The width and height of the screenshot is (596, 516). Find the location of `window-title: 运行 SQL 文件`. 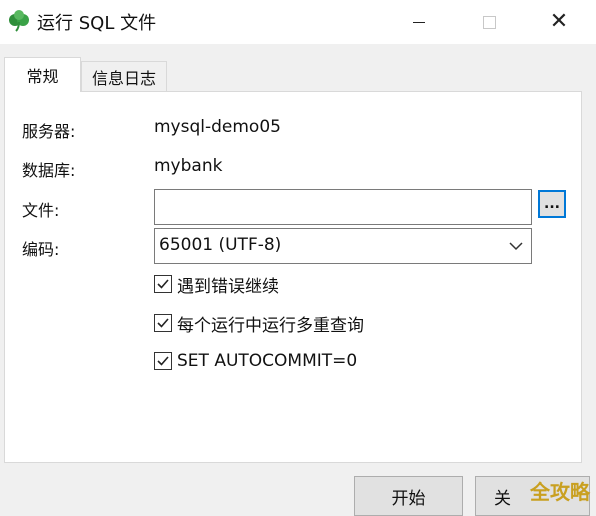

window-title: 运行 SQL 文件 is located at coordinates (97, 23).